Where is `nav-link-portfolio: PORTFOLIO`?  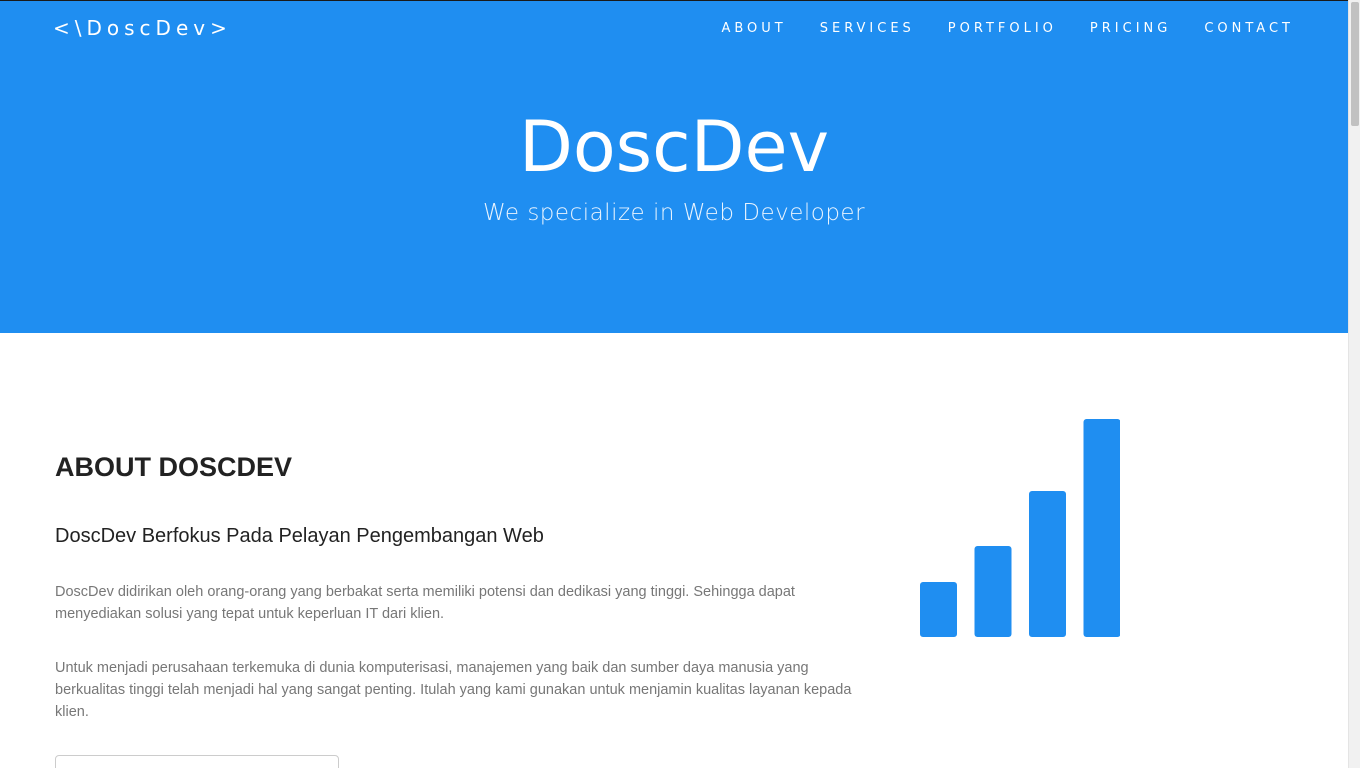 nav-link-portfolio: PORTFOLIO is located at coordinates (1002, 29).